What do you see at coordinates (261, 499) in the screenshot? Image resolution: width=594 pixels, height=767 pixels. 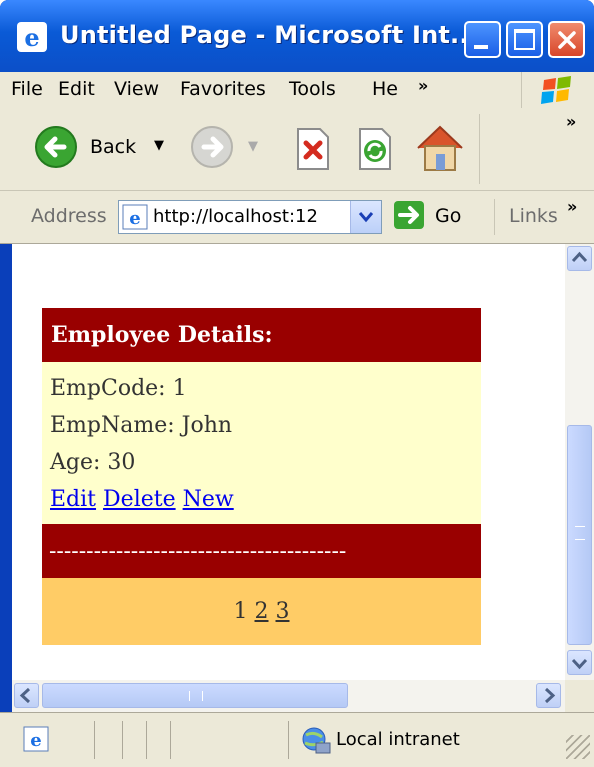 I see `action-links: Edit Delete New` at bounding box center [261, 499].